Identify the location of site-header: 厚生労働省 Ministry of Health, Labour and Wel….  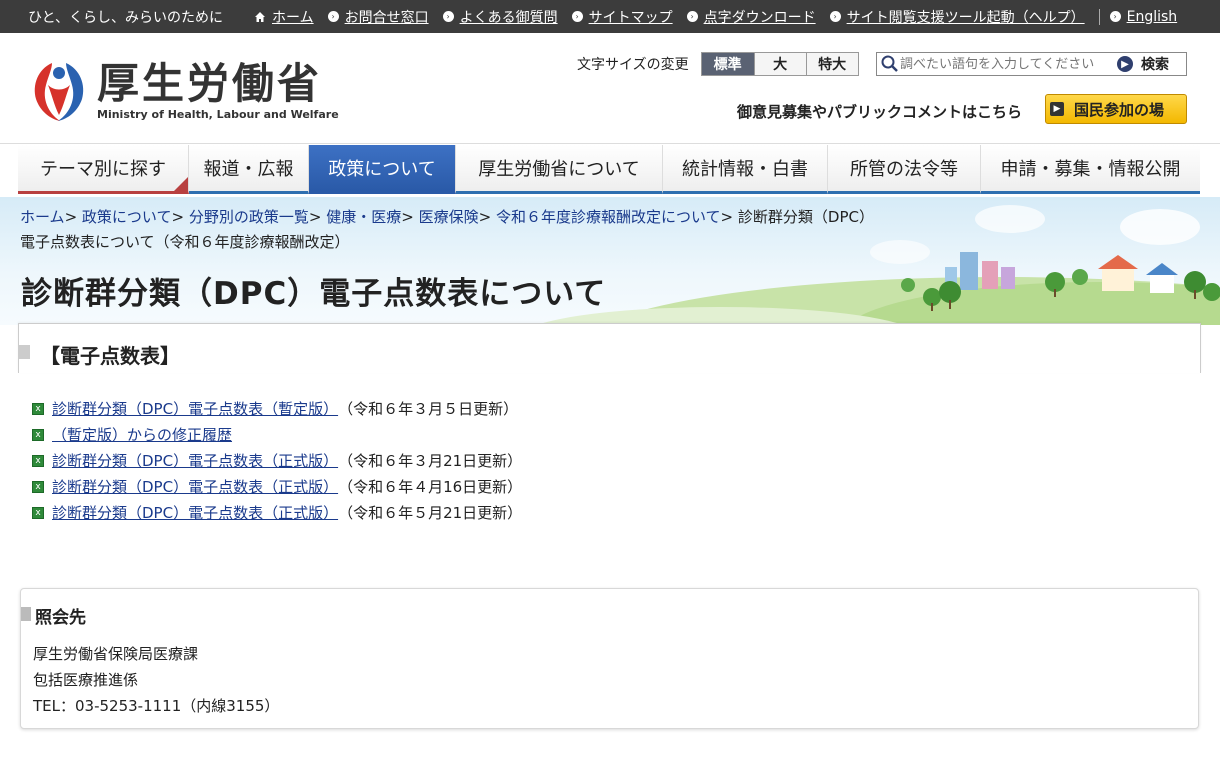
(610, 88).